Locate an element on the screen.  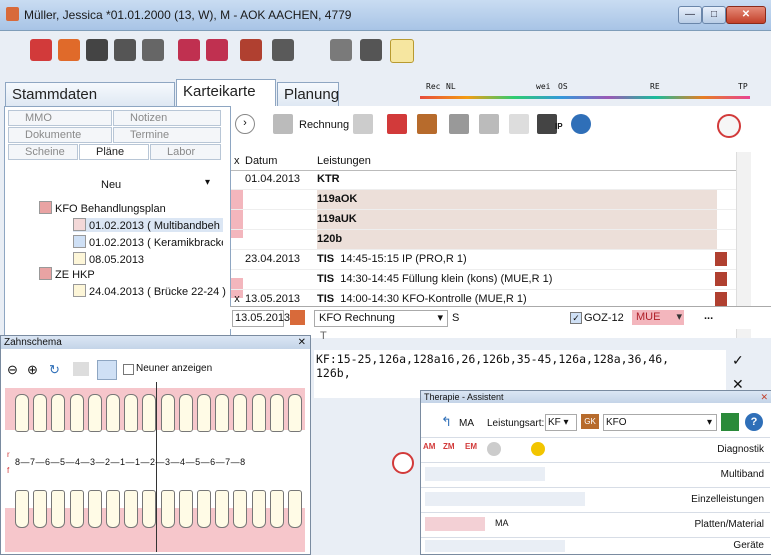
platten-icons is located at coordinates (455, 524).